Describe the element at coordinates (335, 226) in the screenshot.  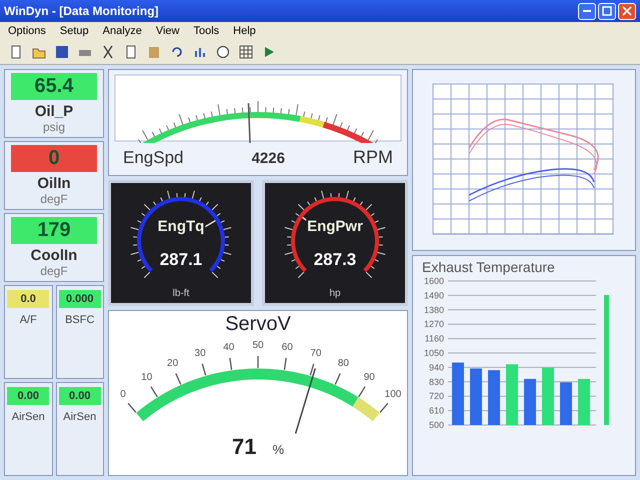
I see `gauge-label: EngPwr` at that location.